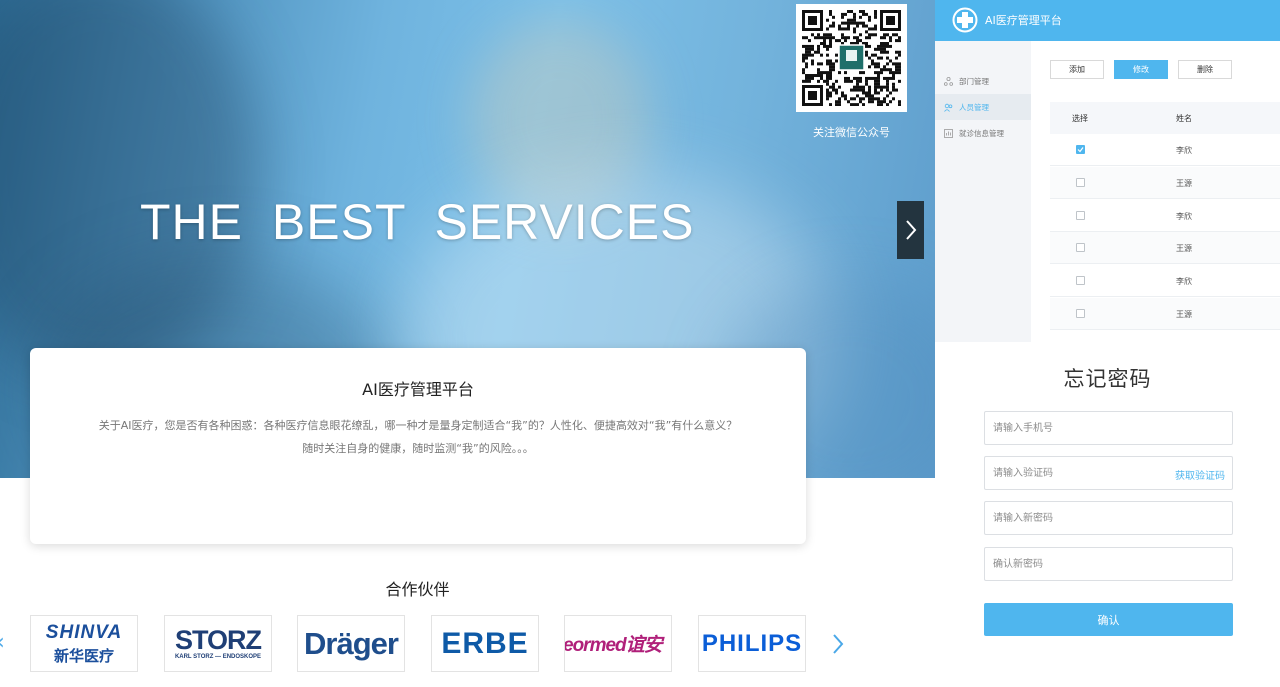 This screenshot has height=687, width=1280. What do you see at coordinates (974, 81) in the screenshot?
I see `sidebar-item-label: 部门管理` at bounding box center [974, 81].